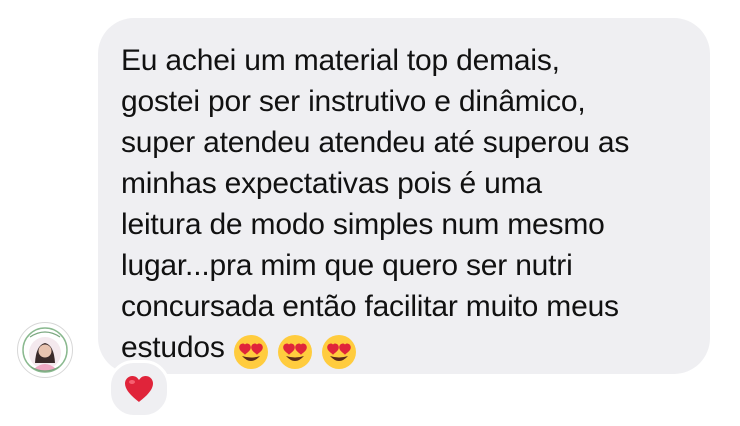 This screenshot has height=426, width=740. I want to click on red-heart-icon, so click(139, 389).